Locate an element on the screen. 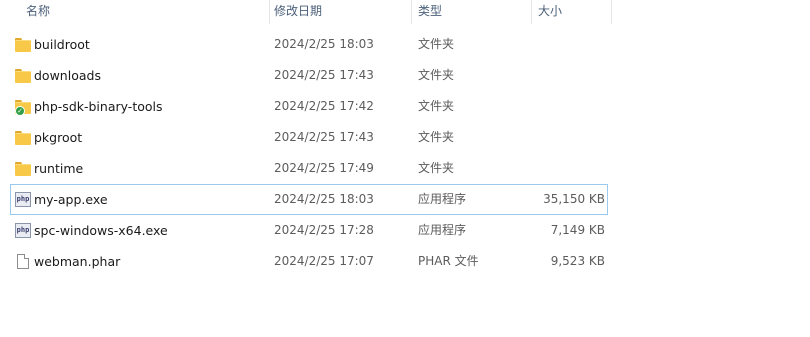 Image resolution: width=810 pixels, height=337 pixels. column-header-bar: 名称 ^ 修改日期 类型 大小 is located at coordinates (306, 12).